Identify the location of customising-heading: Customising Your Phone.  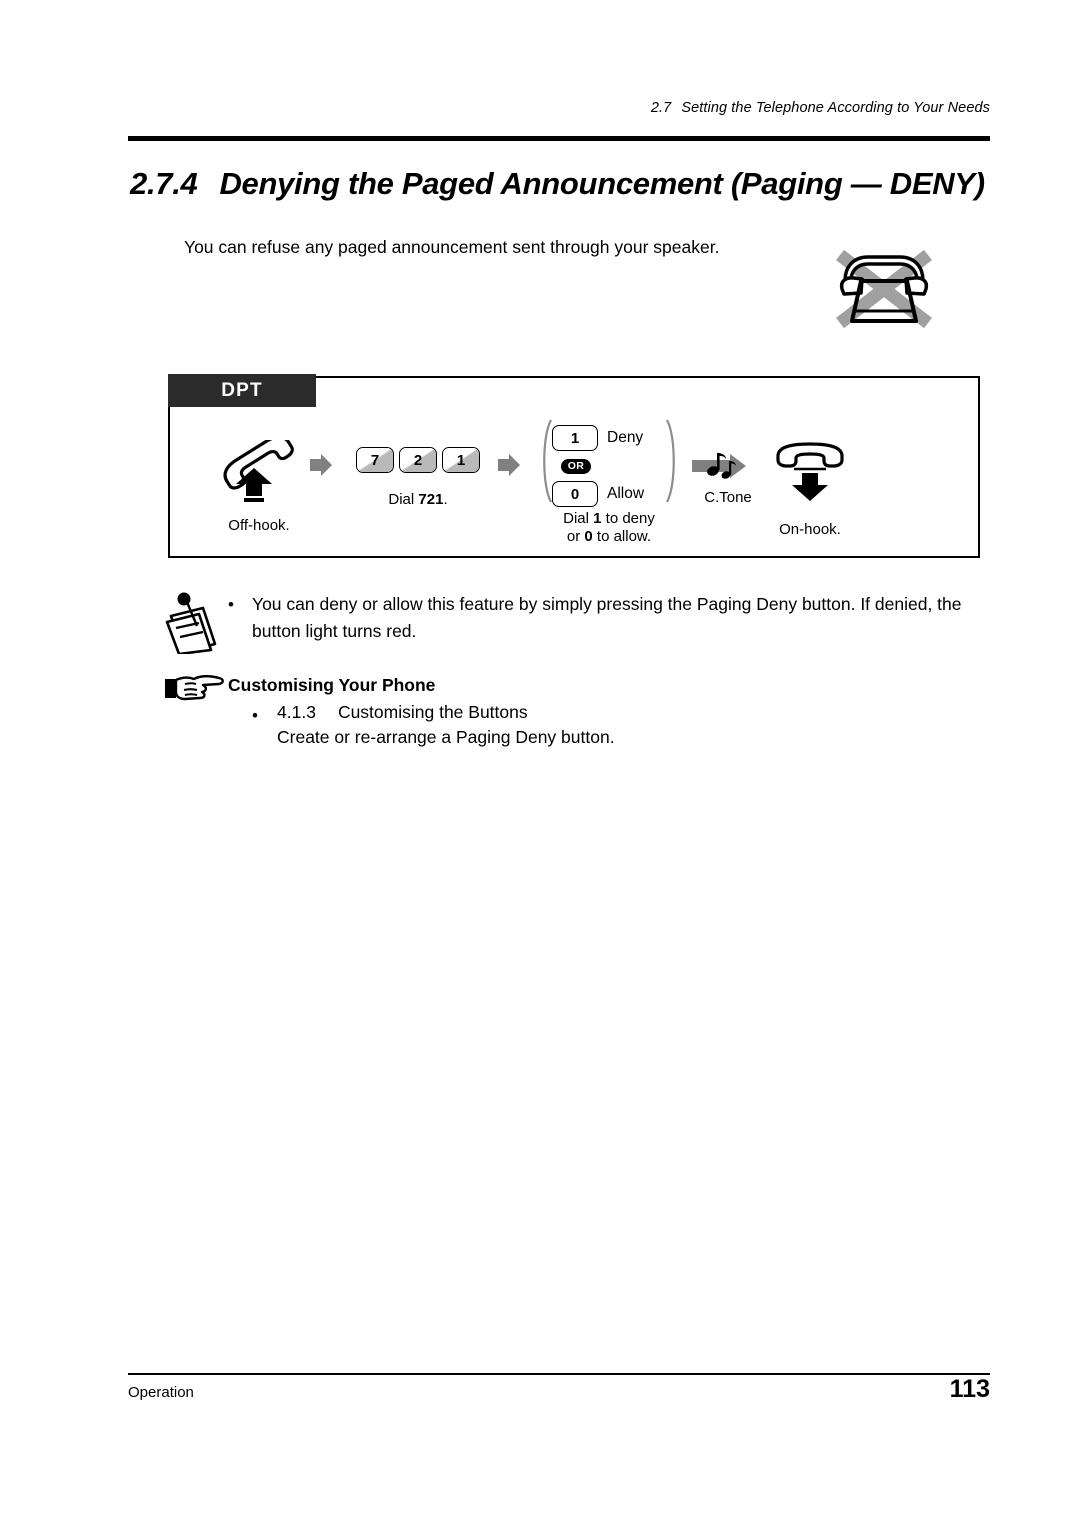
(332, 685).